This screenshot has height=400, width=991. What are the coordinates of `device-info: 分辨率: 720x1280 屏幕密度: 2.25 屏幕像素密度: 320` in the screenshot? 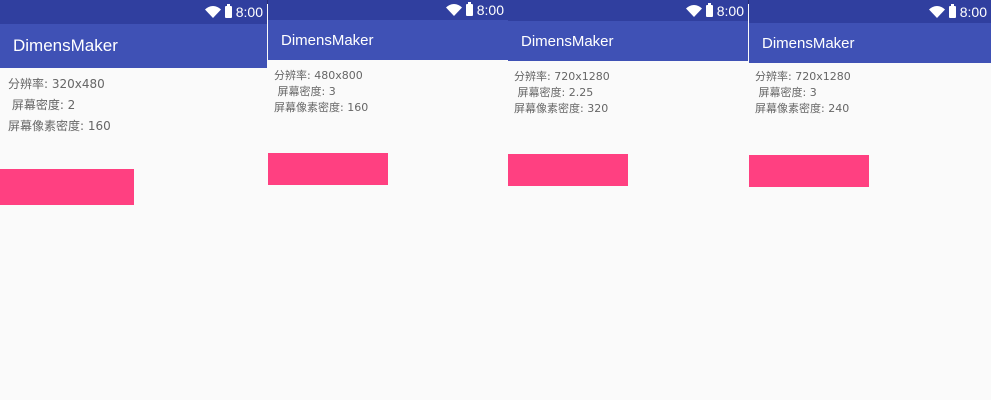 It's located at (562, 93).